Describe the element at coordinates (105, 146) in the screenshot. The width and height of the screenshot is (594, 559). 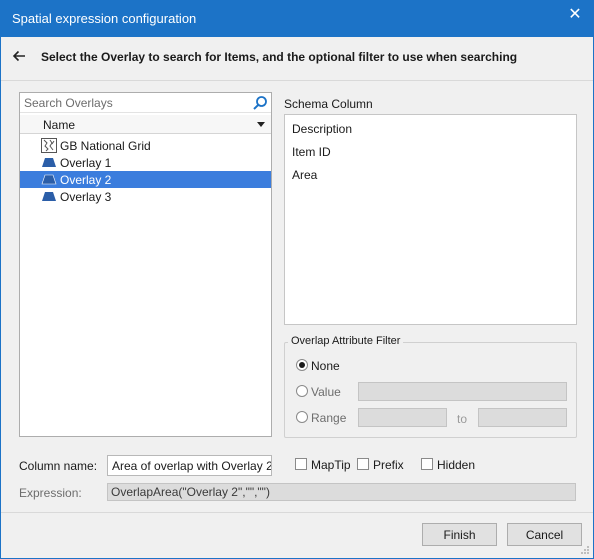
I see `overlay-item-label: GB National Grid` at that location.